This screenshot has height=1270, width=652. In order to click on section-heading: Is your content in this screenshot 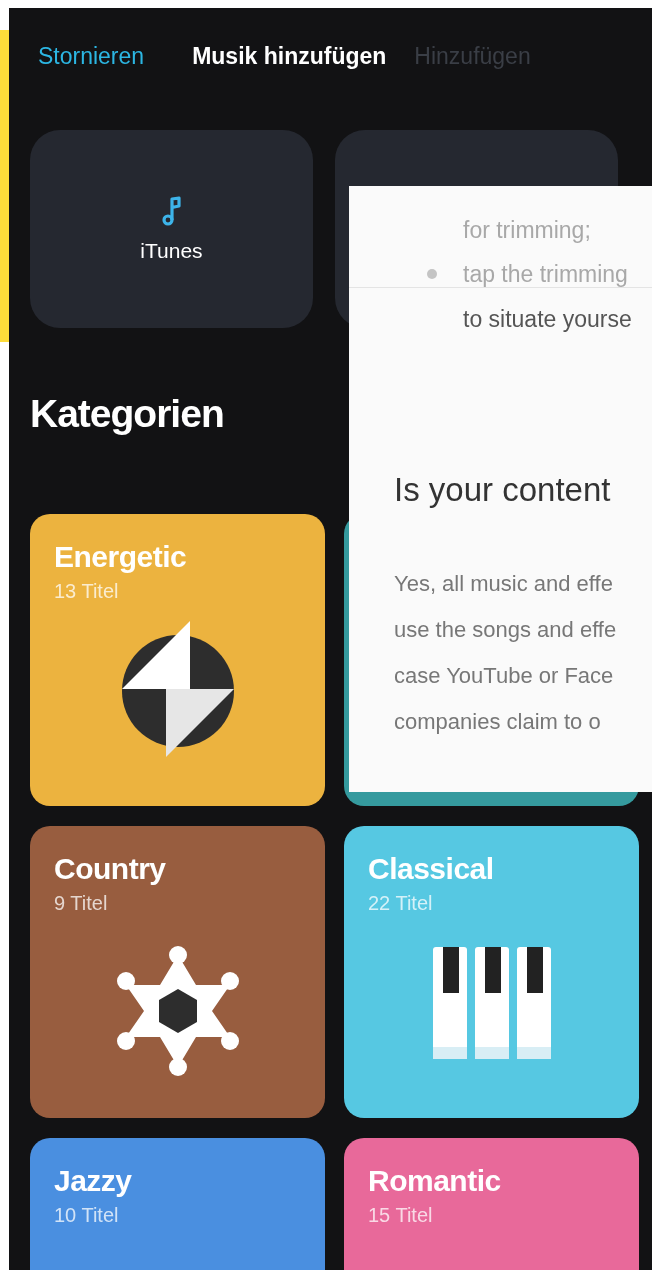, I will do `click(503, 490)`.